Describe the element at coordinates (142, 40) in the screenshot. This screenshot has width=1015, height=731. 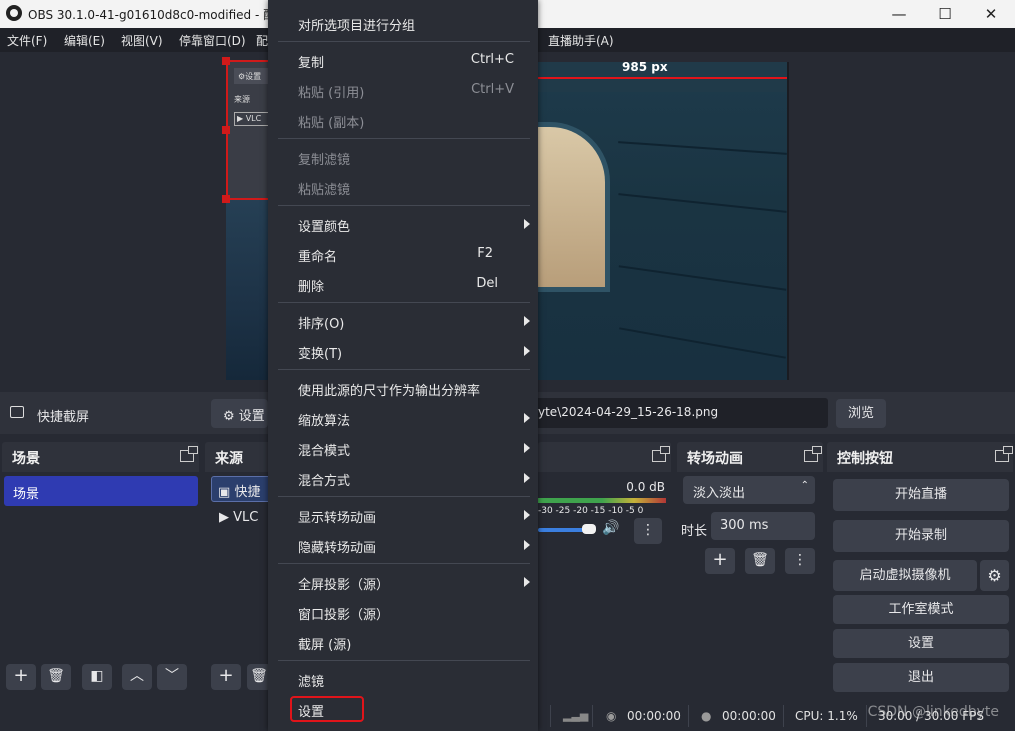
I see `menu-view: 视图(V)` at that location.